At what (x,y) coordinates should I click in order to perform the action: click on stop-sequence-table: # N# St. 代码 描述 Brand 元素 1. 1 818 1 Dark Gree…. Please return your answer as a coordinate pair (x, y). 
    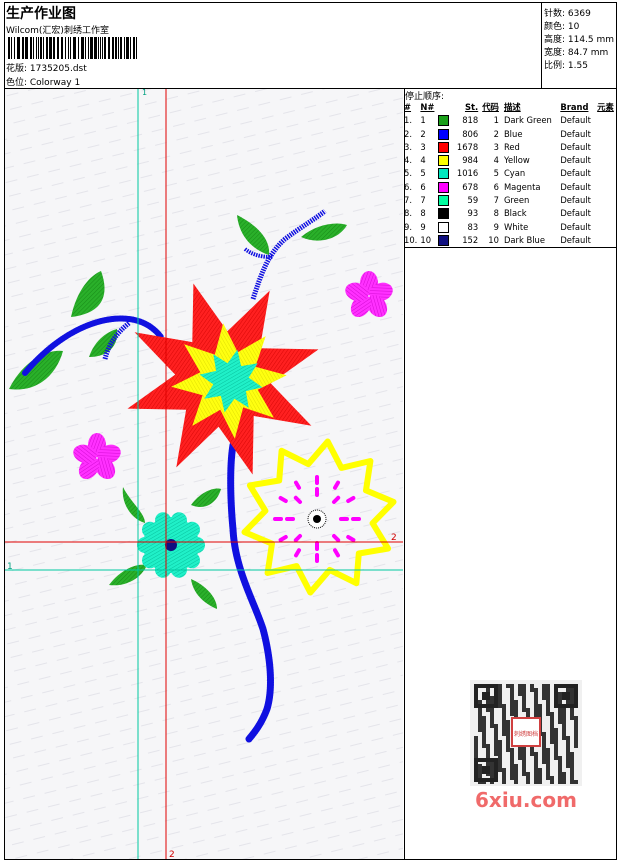
    Looking at the image, I should click on (512, 174).